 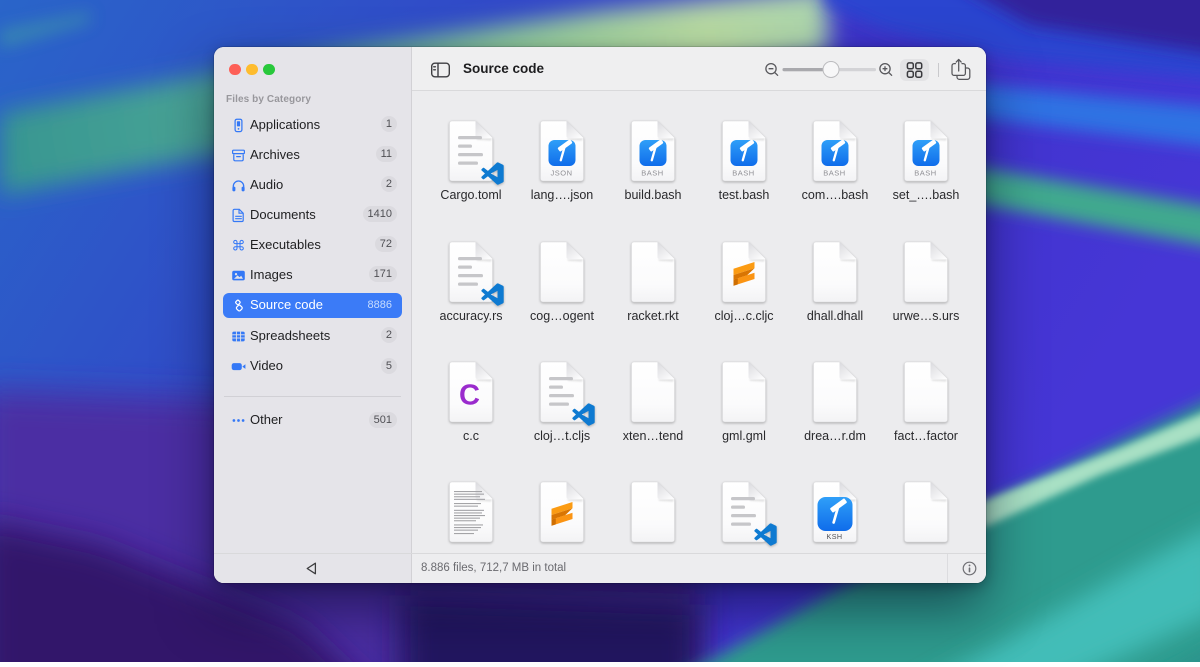 What do you see at coordinates (469, 396) in the screenshot?
I see `svg-text: C` at bounding box center [469, 396].